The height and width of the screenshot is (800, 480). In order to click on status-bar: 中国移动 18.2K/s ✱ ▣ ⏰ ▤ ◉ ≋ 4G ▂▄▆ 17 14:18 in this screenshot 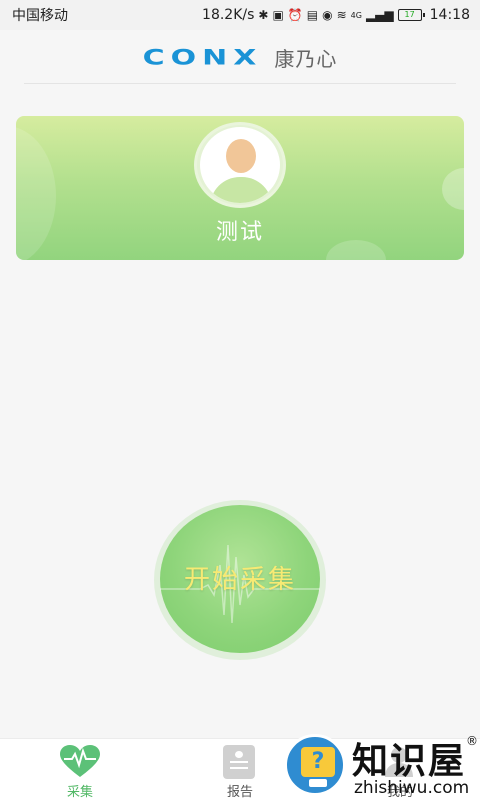, I will do `click(240, 15)`.